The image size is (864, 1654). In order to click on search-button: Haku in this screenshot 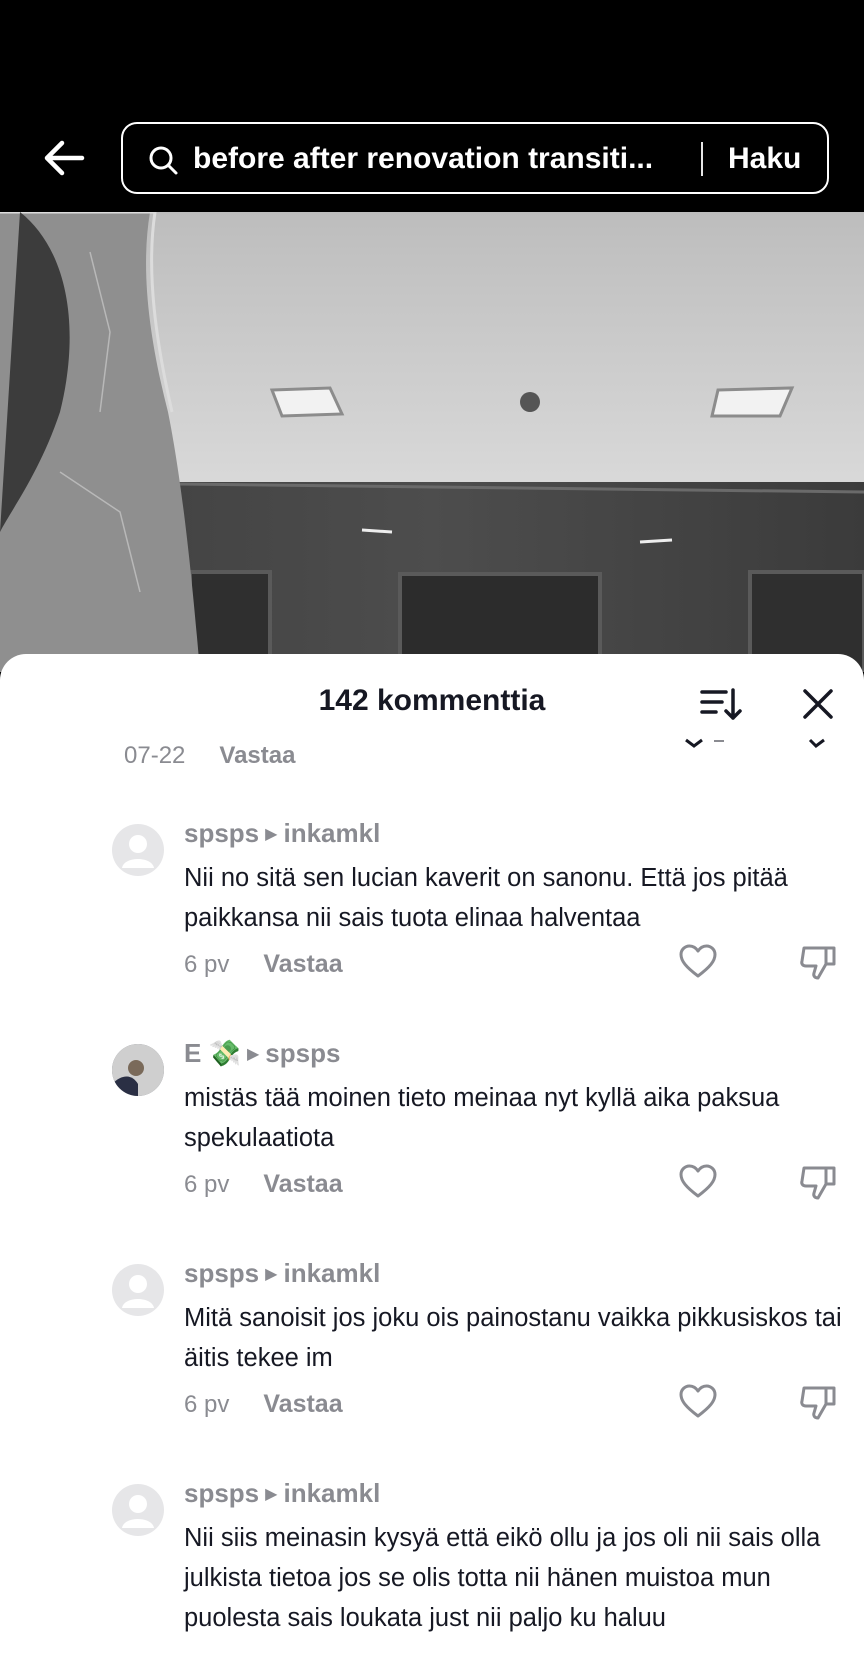, I will do `click(764, 159)`.